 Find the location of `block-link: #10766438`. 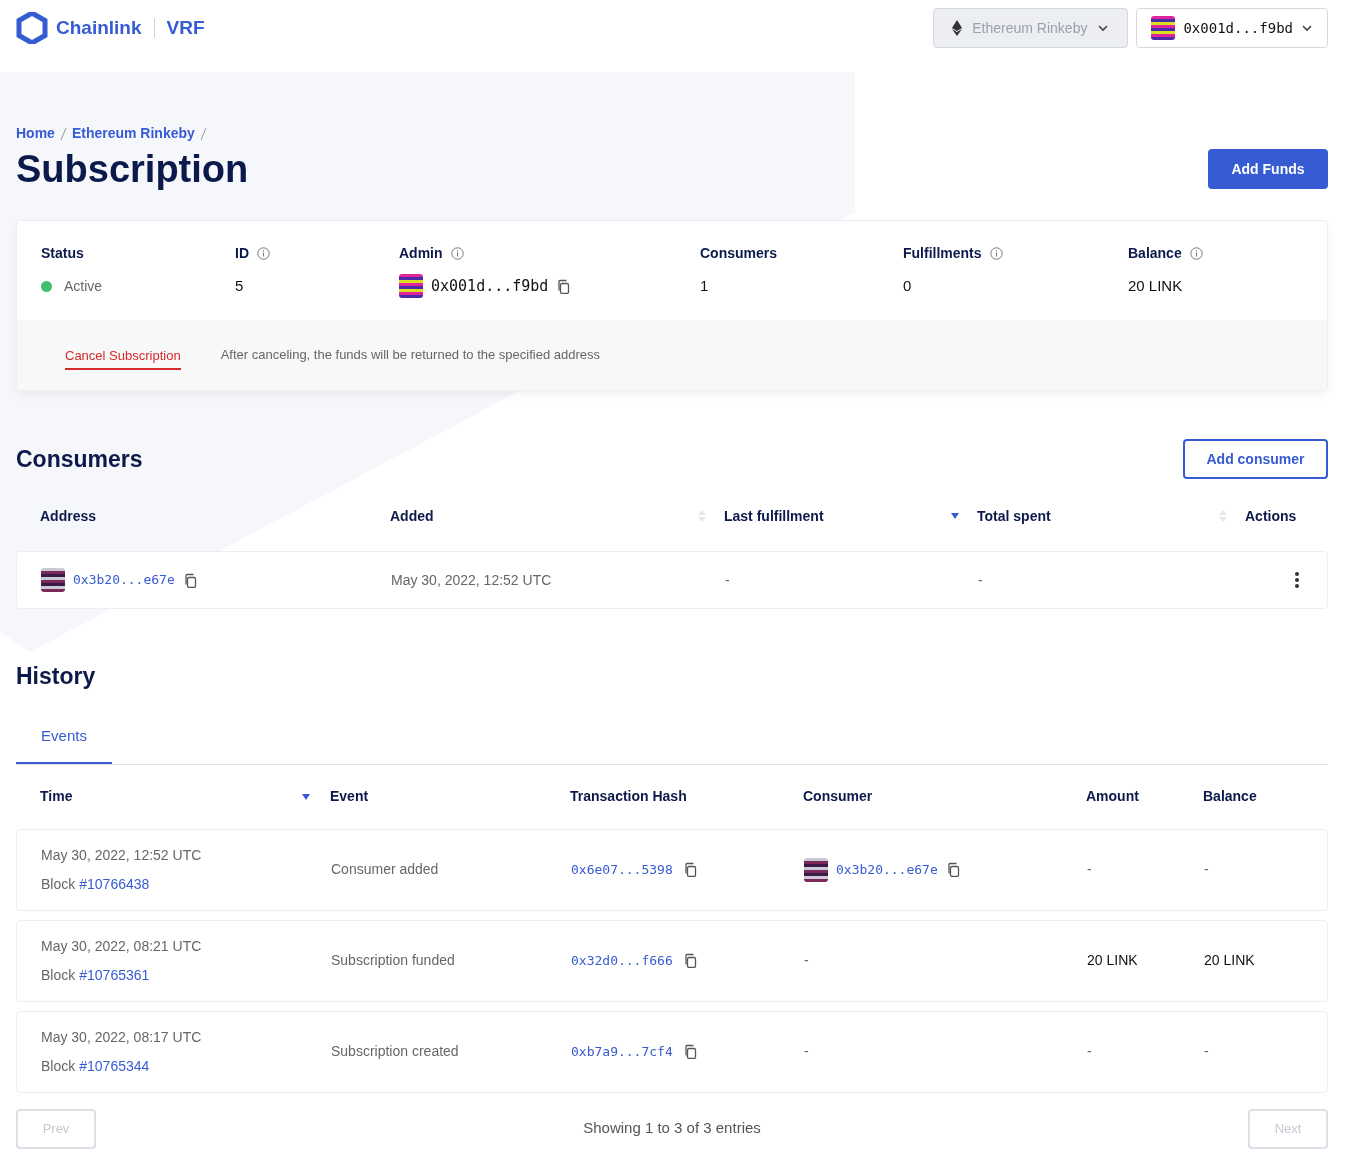

block-link: #10766438 is located at coordinates (114, 884).